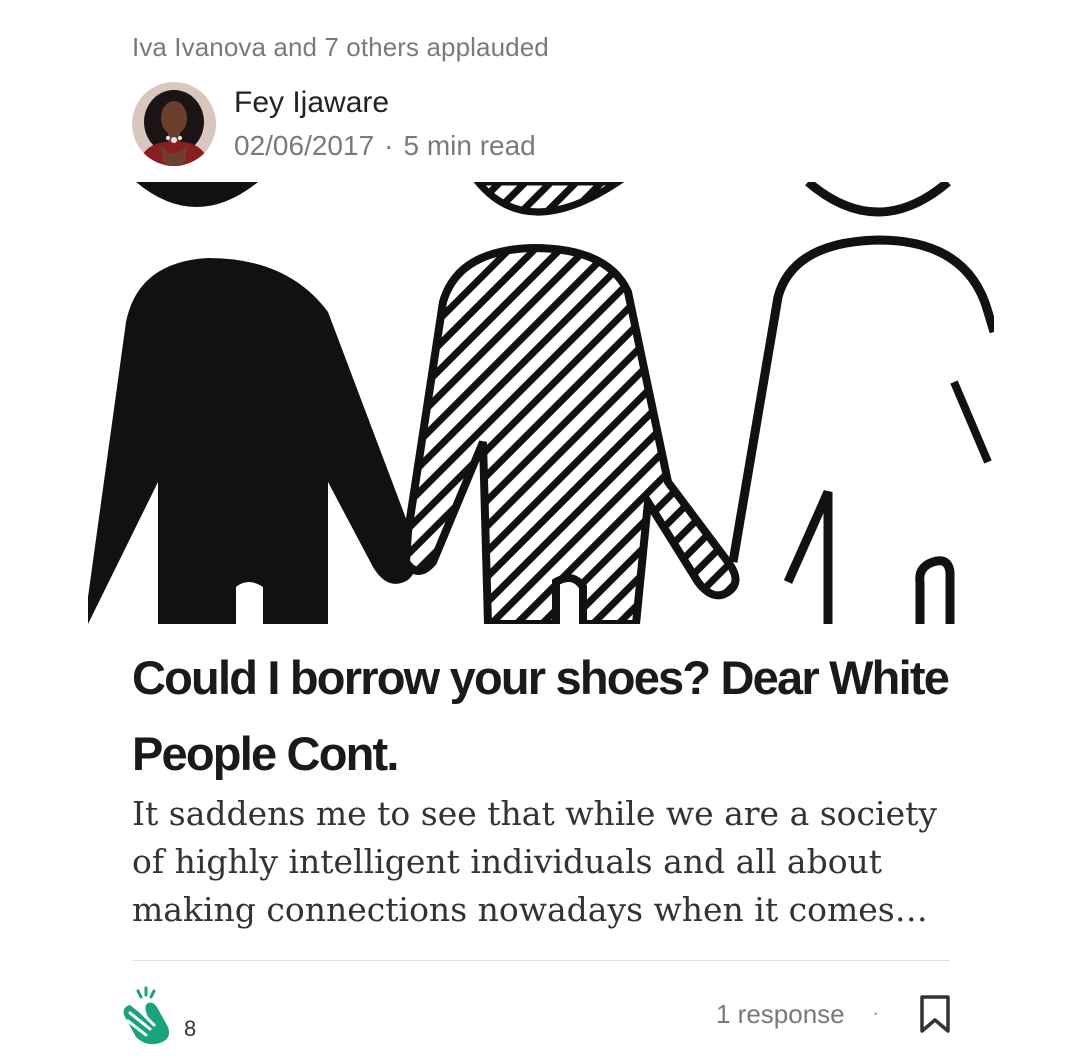 The width and height of the screenshot is (1080, 1060). I want to click on author-avatar, so click(174, 124).